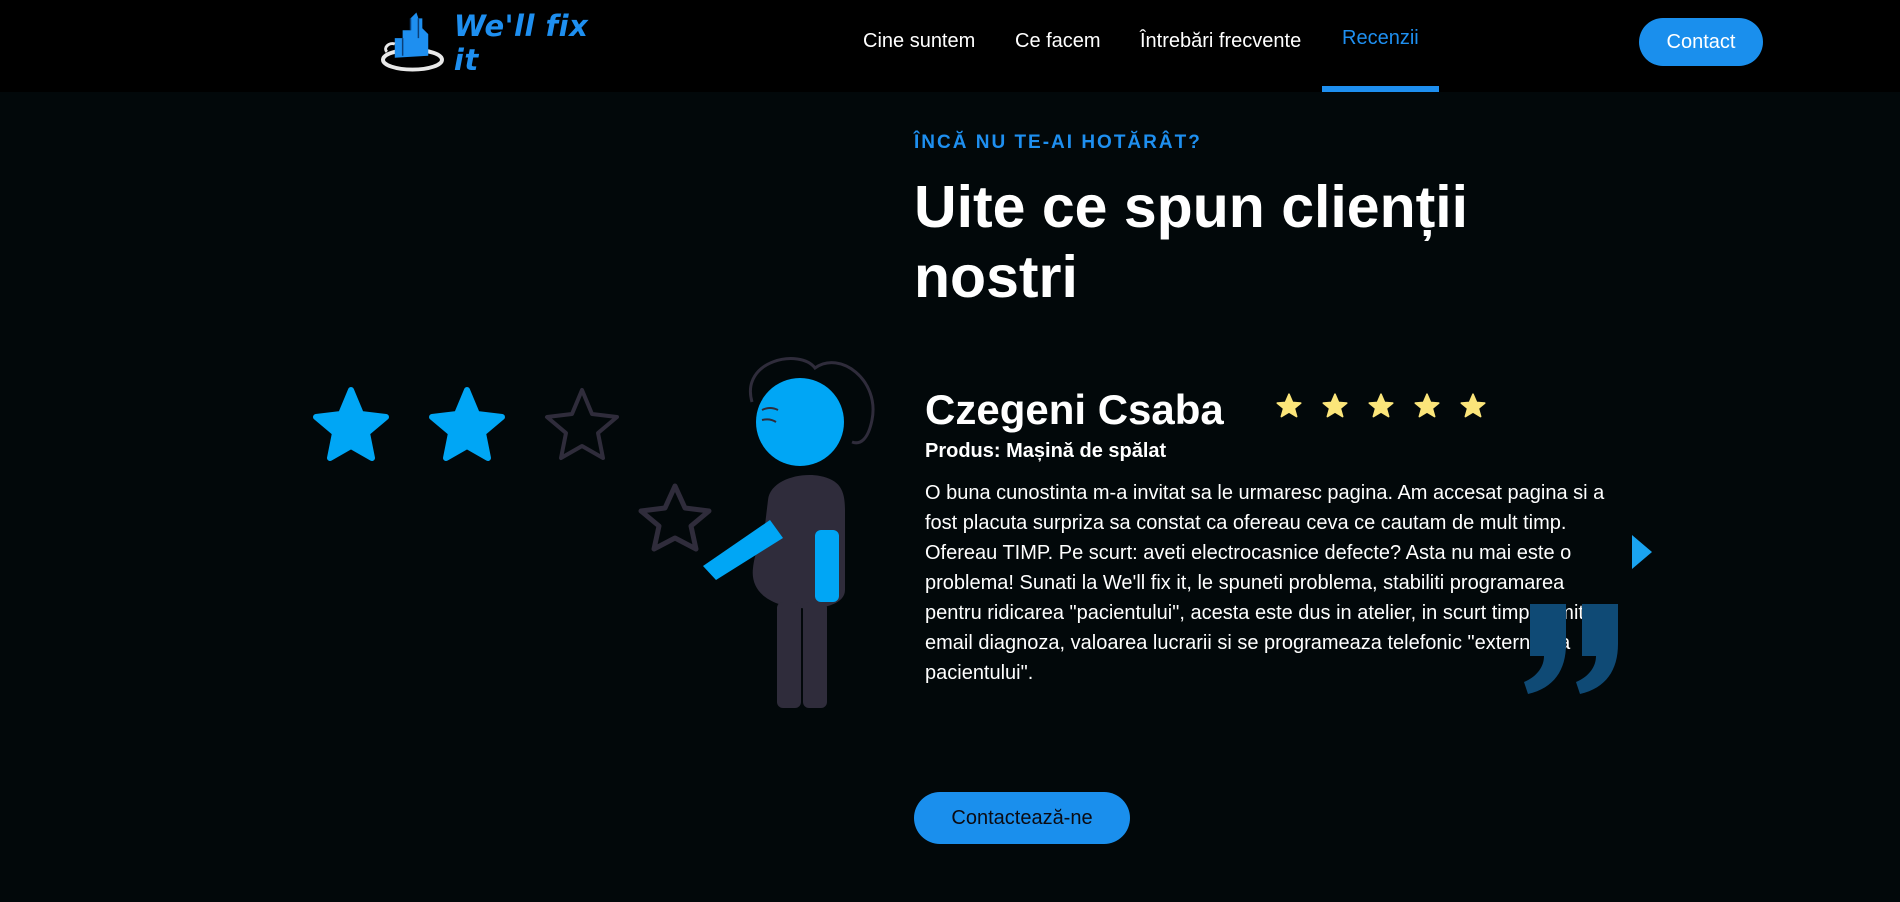  I want to click on contact-button: Contact, so click(1701, 42).